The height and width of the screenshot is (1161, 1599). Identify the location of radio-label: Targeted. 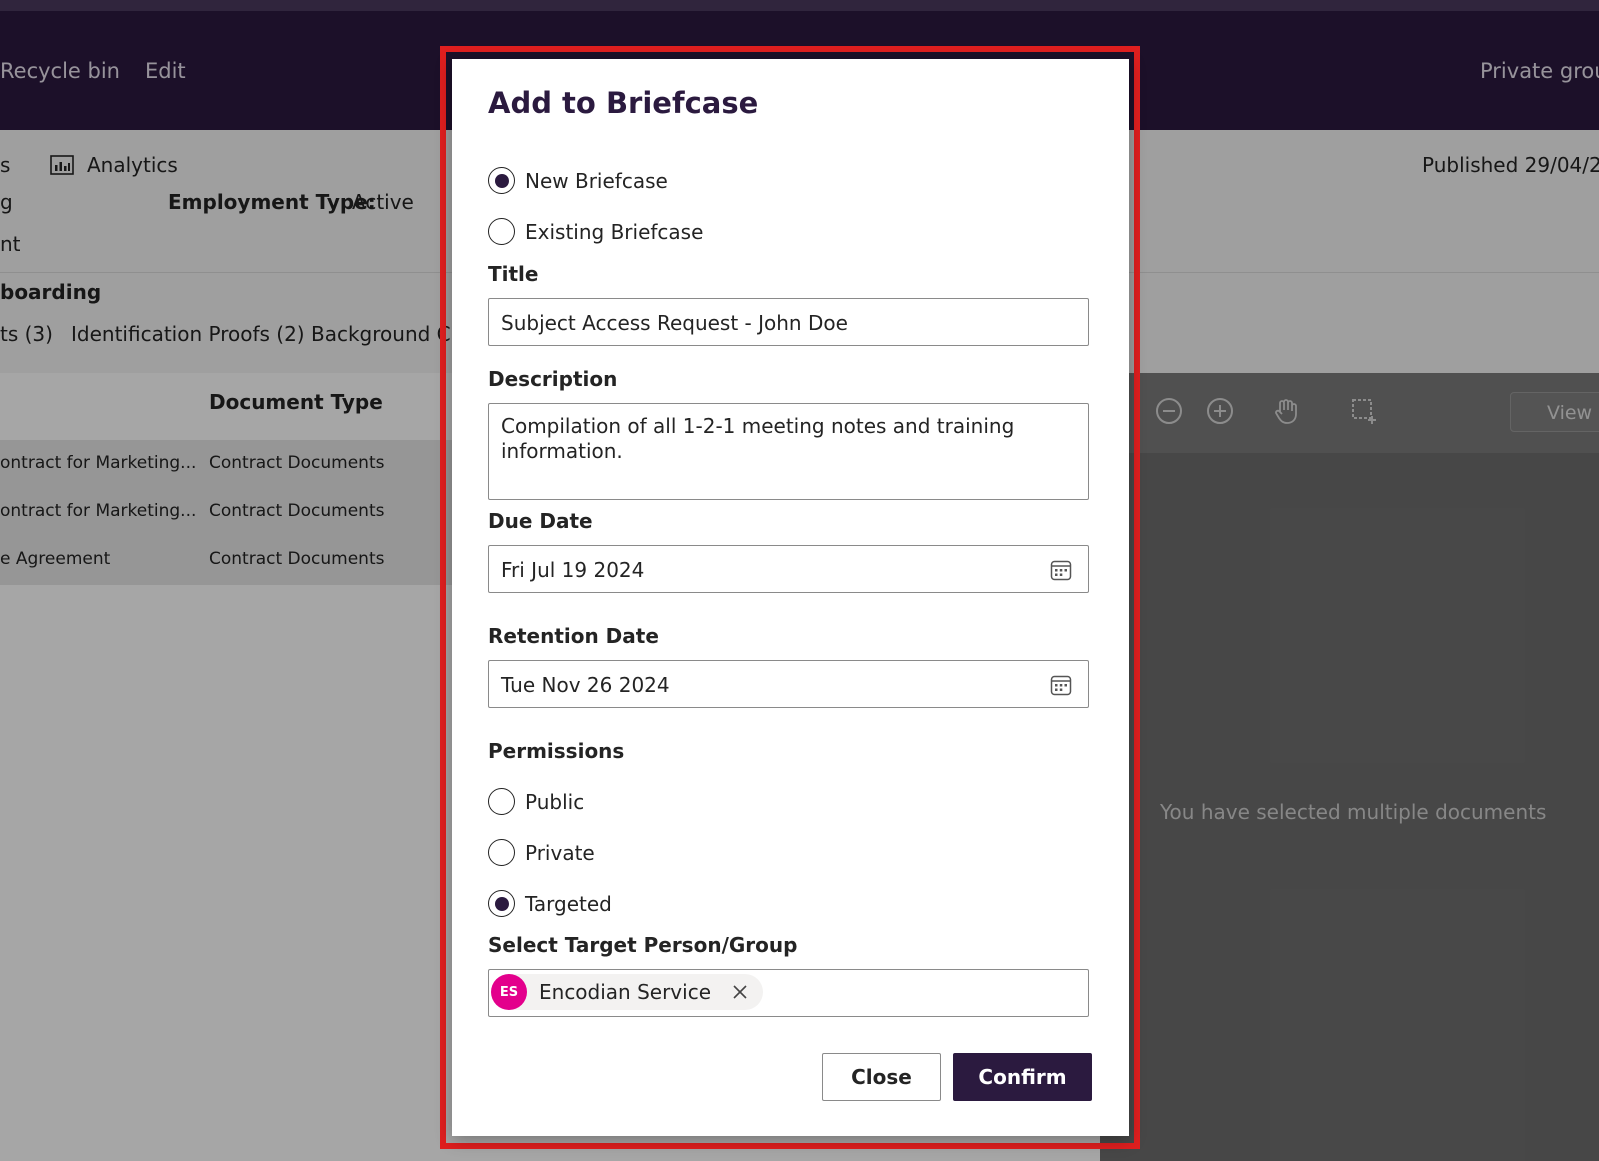
(568, 904).